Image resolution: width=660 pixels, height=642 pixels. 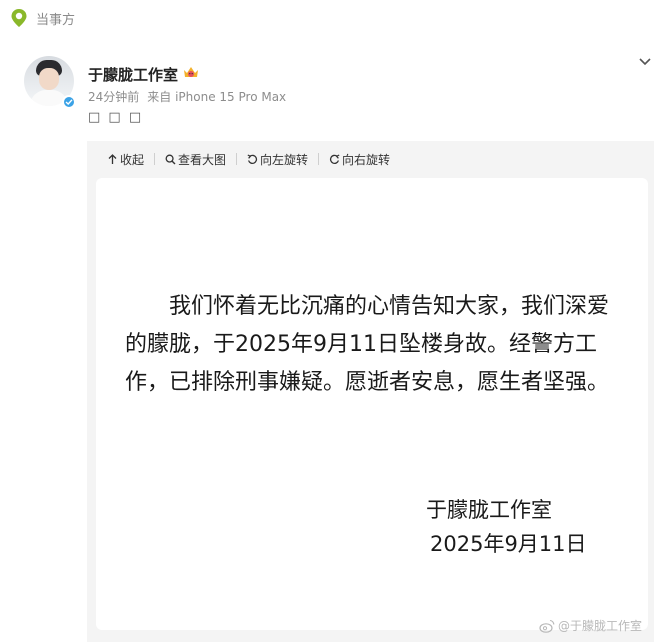 What do you see at coordinates (599, 626) in the screenshot?
I see `watermark-text: @于朦胧工作室` at bounding box center [599, 626].